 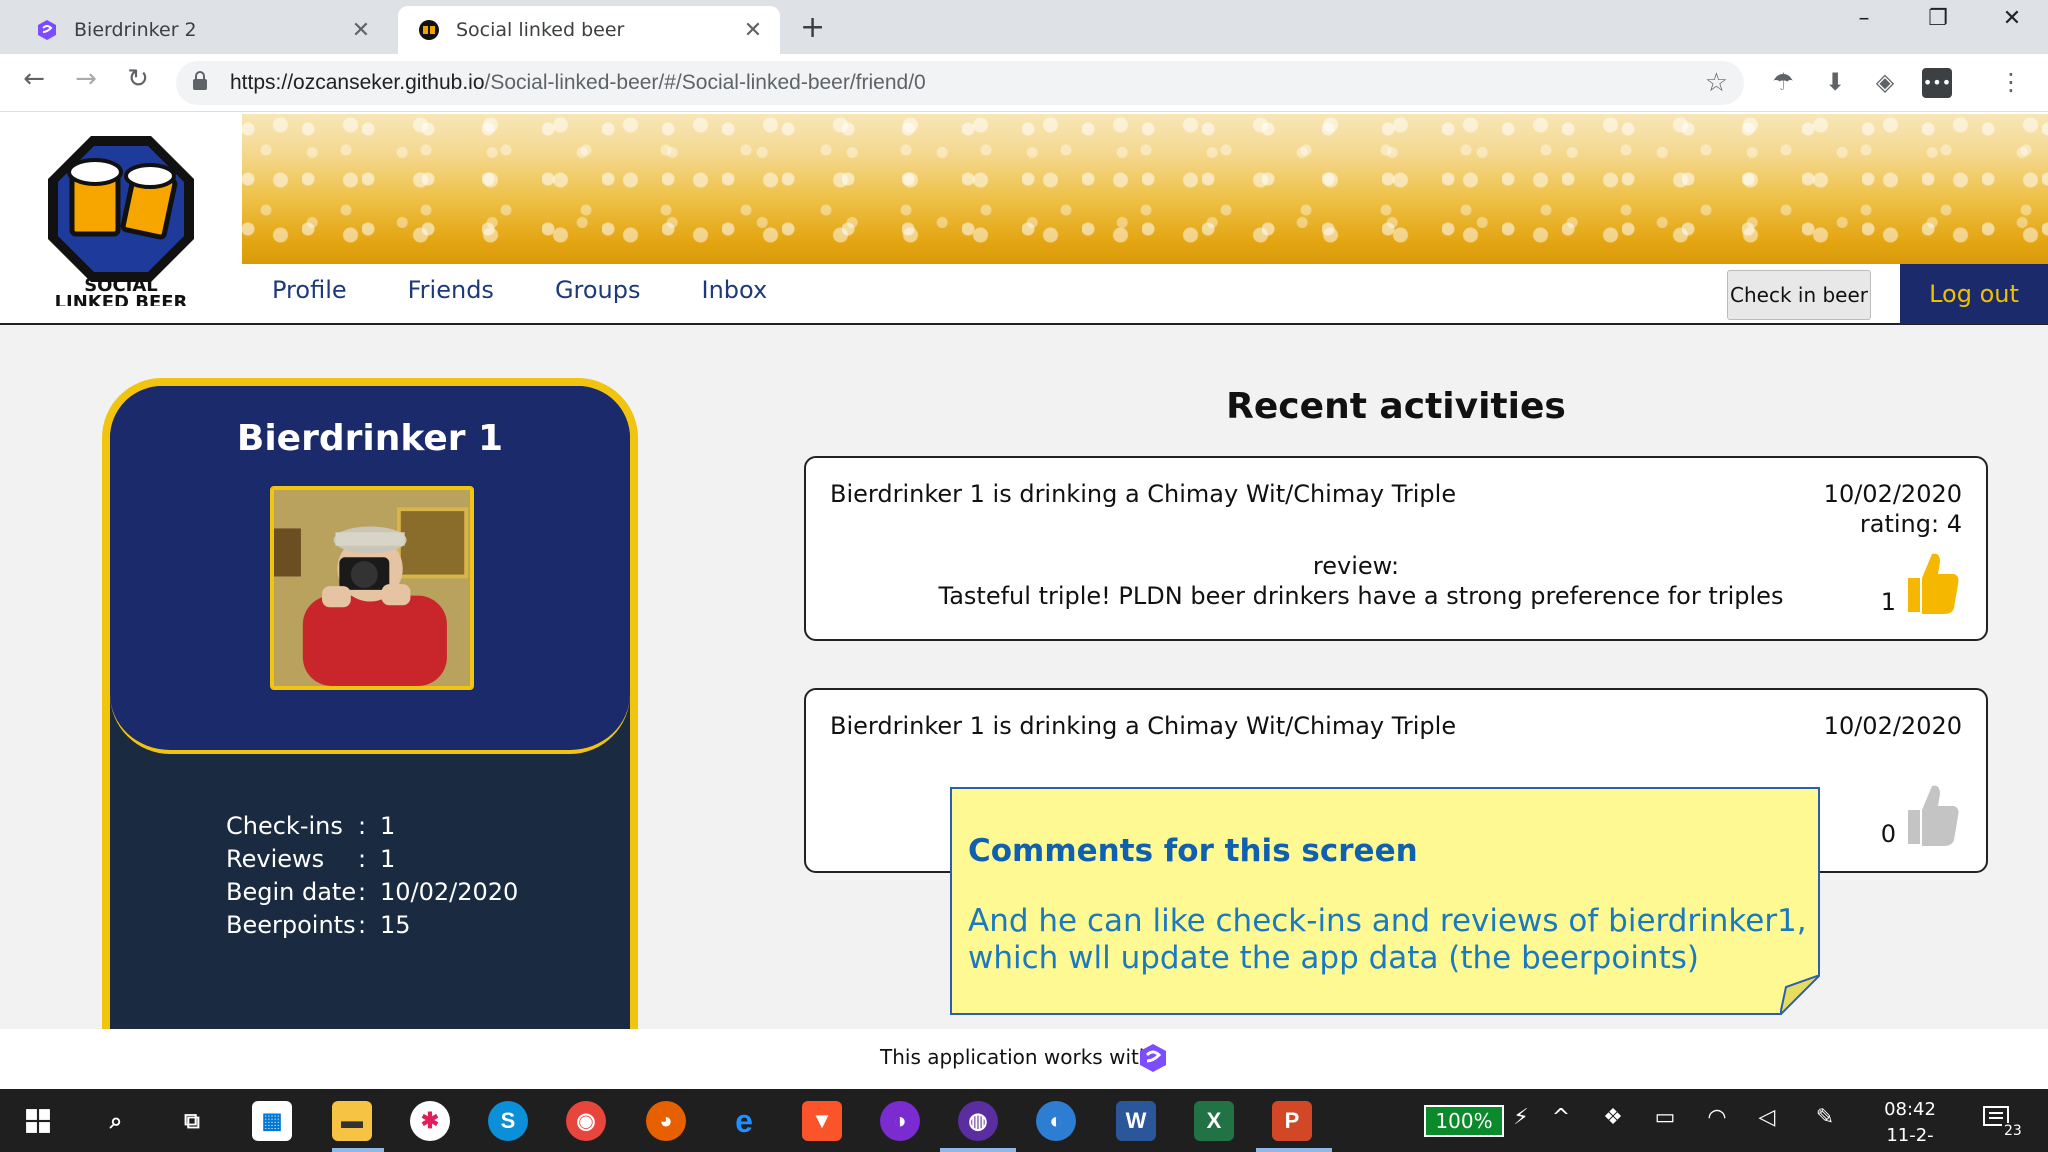 What do you see at coordinates (1214, 1121) in the screenshot?
I see `excel-icon: X` at bounding box center [1214, 1121].